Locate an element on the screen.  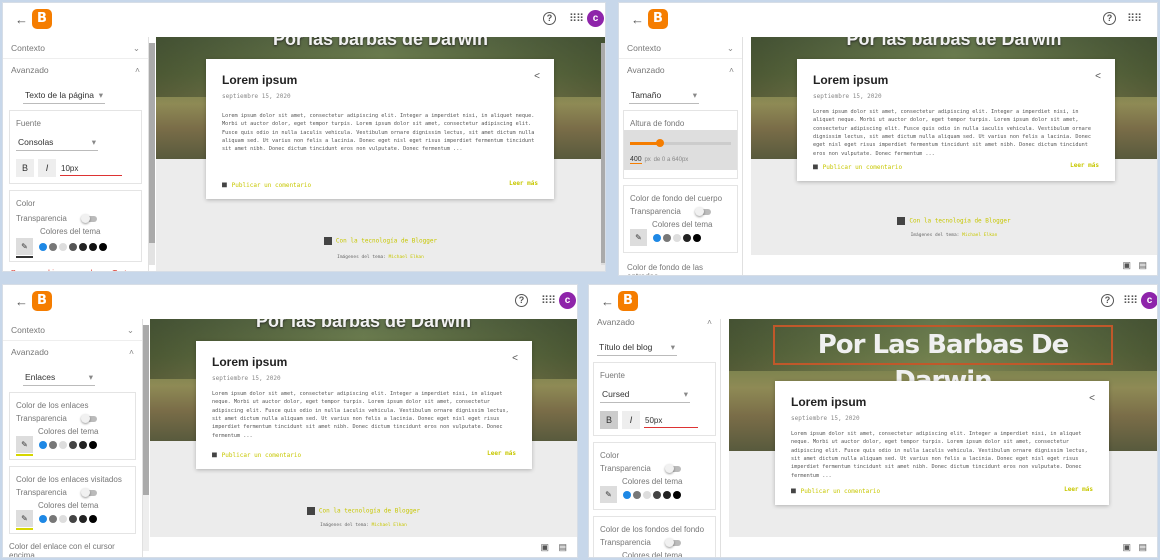
font-size-input: 10px is located at coordinates (91, 169).